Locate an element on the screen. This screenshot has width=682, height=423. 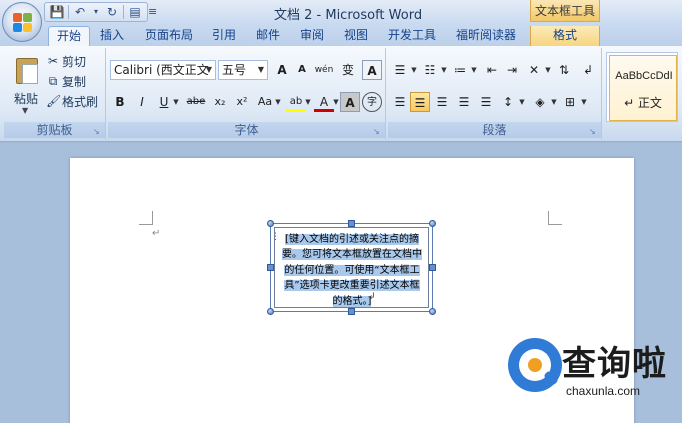
multilevel-chevron-down-icon: ▼ is located at coordinates (474, 70).